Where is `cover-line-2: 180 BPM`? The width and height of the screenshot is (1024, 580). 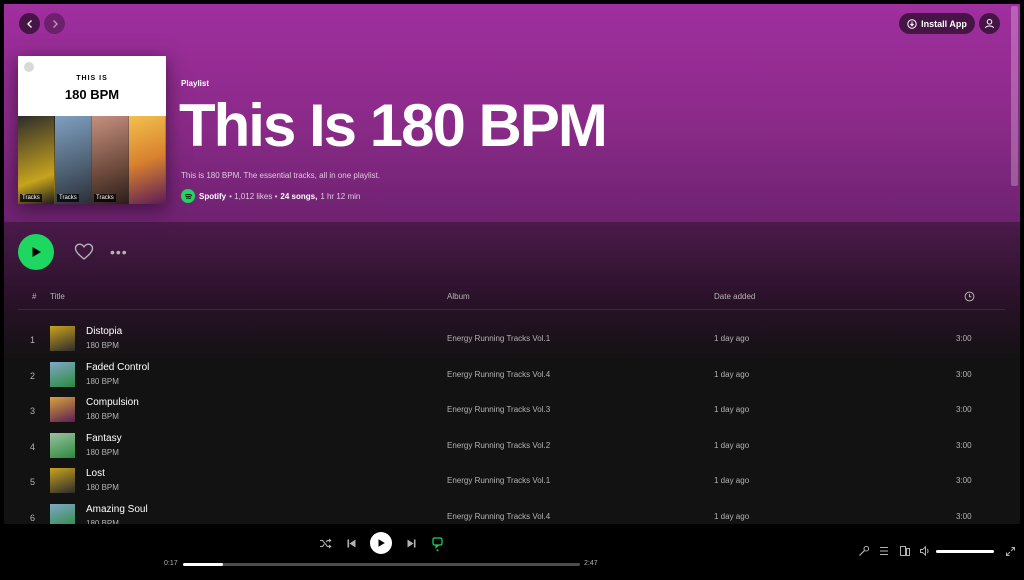 cover-line-2: 180 BPM is located at coordinates (92, 94).